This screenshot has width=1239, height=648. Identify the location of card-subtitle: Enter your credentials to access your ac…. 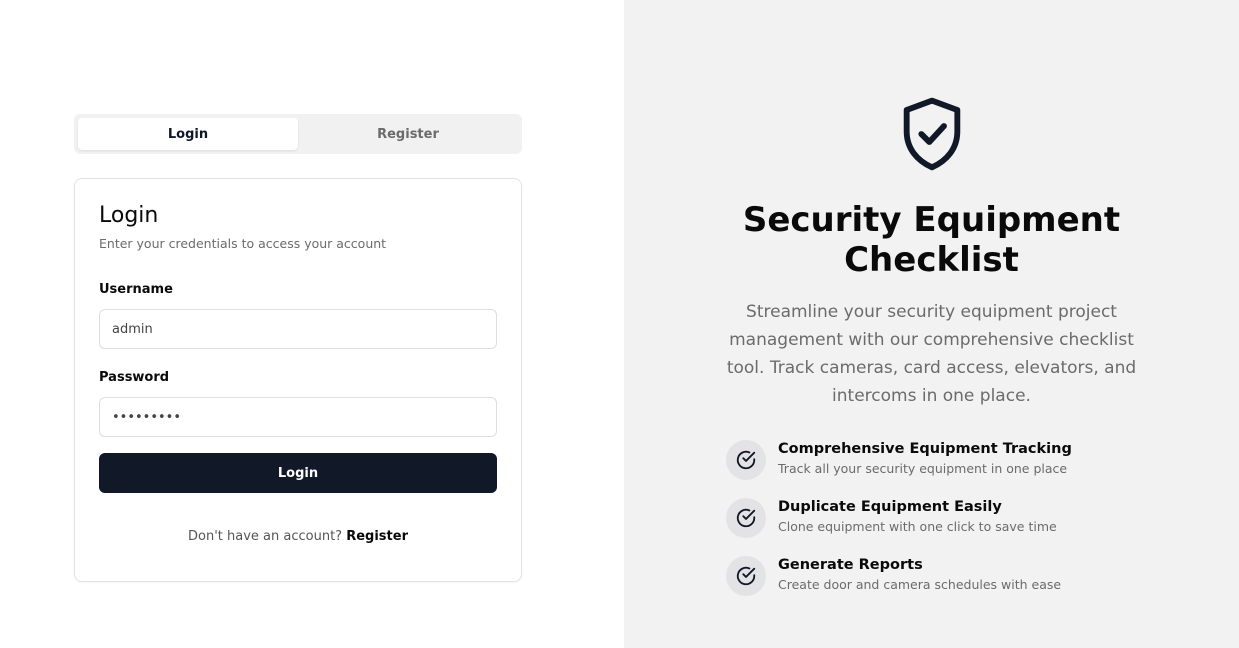
(243, 243).